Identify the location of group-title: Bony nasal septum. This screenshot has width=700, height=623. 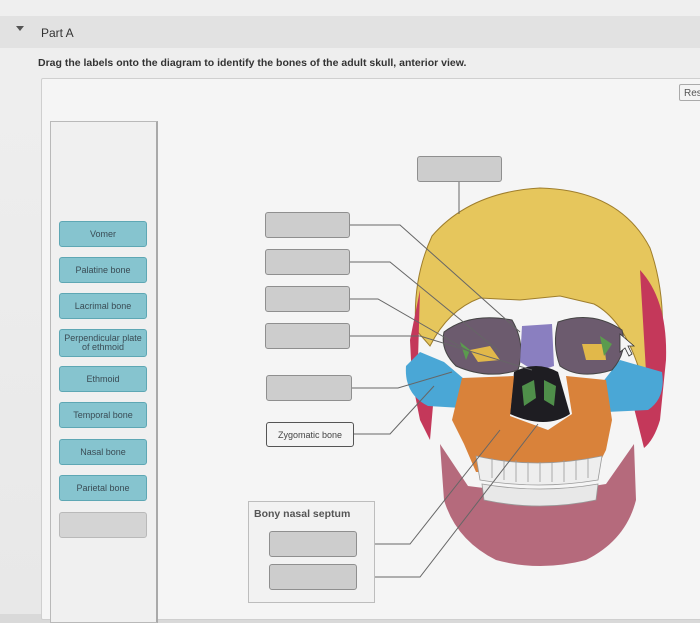
(302, 514).